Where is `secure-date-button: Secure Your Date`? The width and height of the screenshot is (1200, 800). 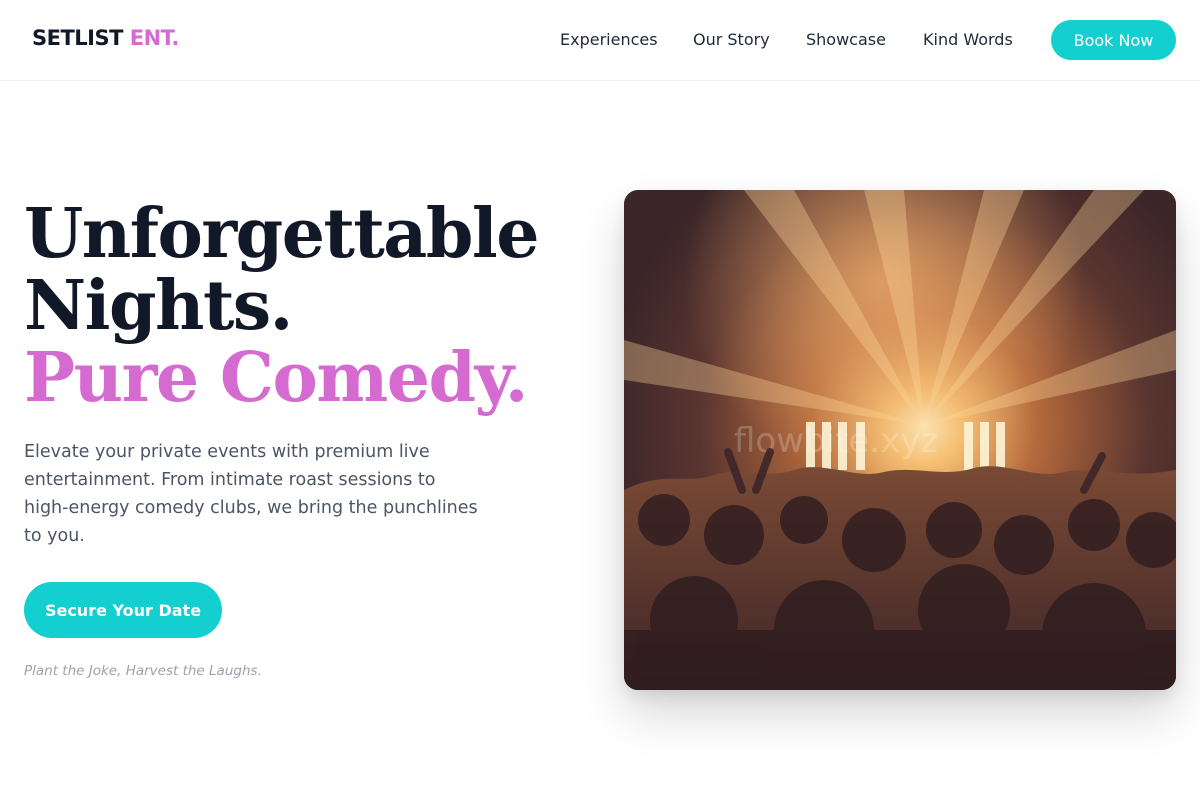 secure-date-button: Secure Your Date is located at coordinates (123, 610).